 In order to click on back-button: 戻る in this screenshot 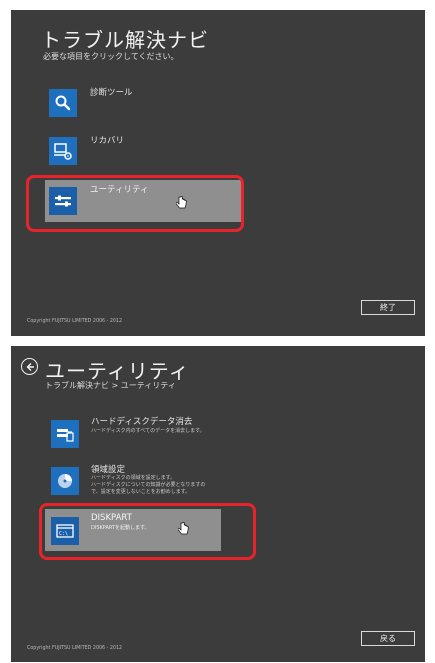, I will do `click(388, 638)`.